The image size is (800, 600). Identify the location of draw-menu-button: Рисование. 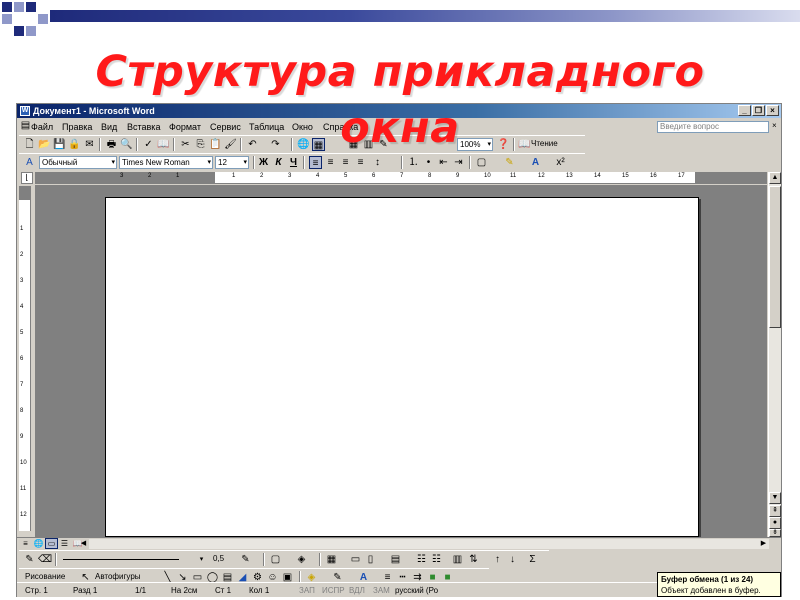
(45, 576).